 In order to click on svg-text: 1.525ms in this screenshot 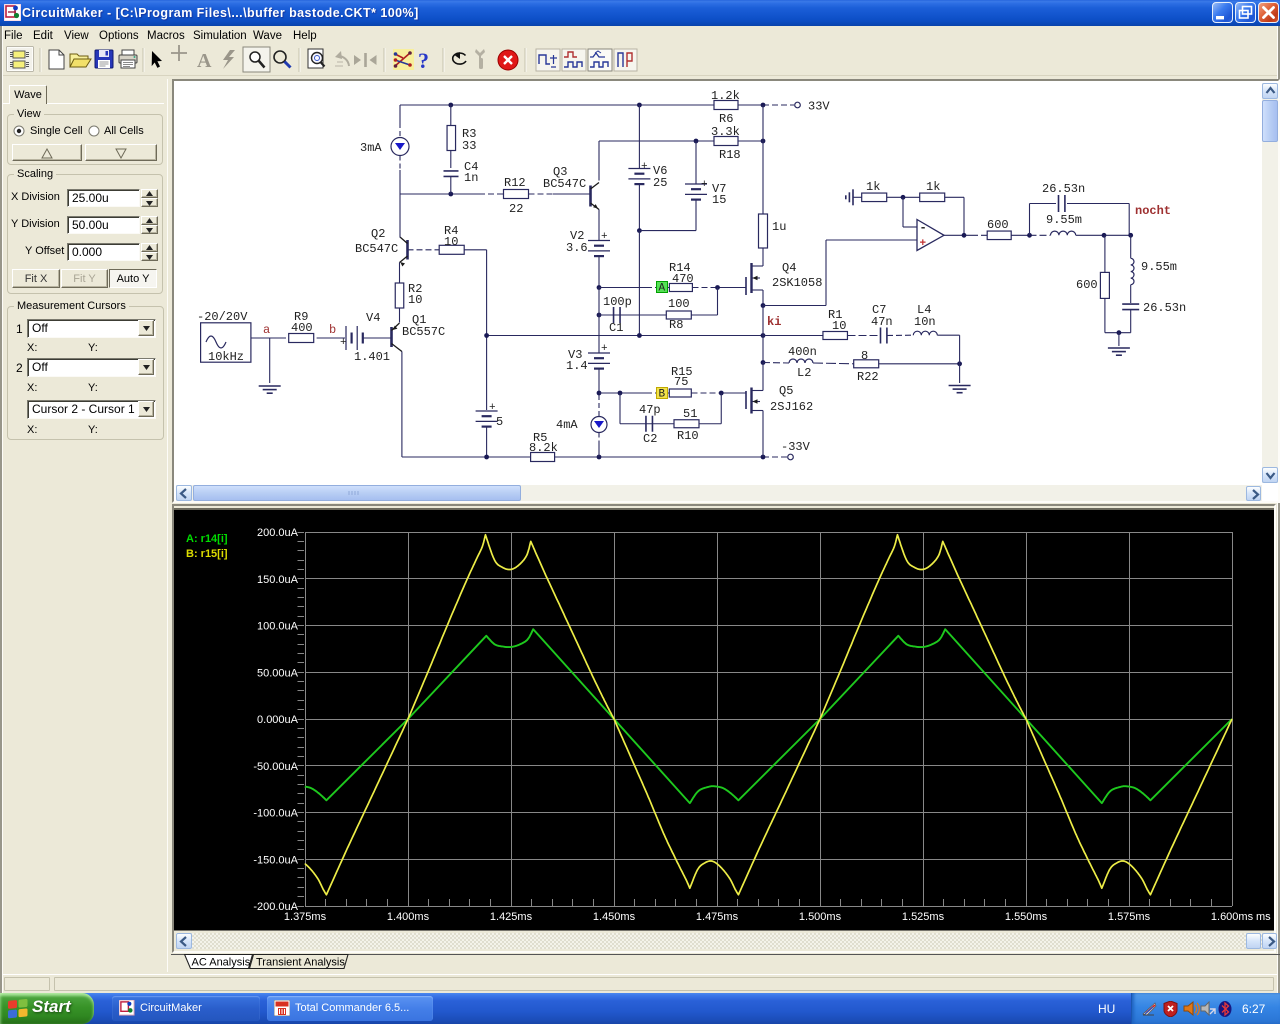, I will do `click(923, 917)`.